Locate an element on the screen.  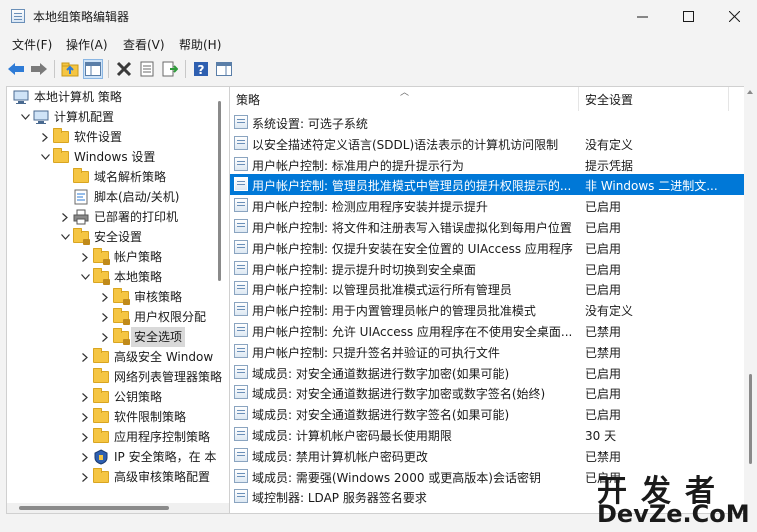
back-arrow-icon is located at coordinates (16, 69).